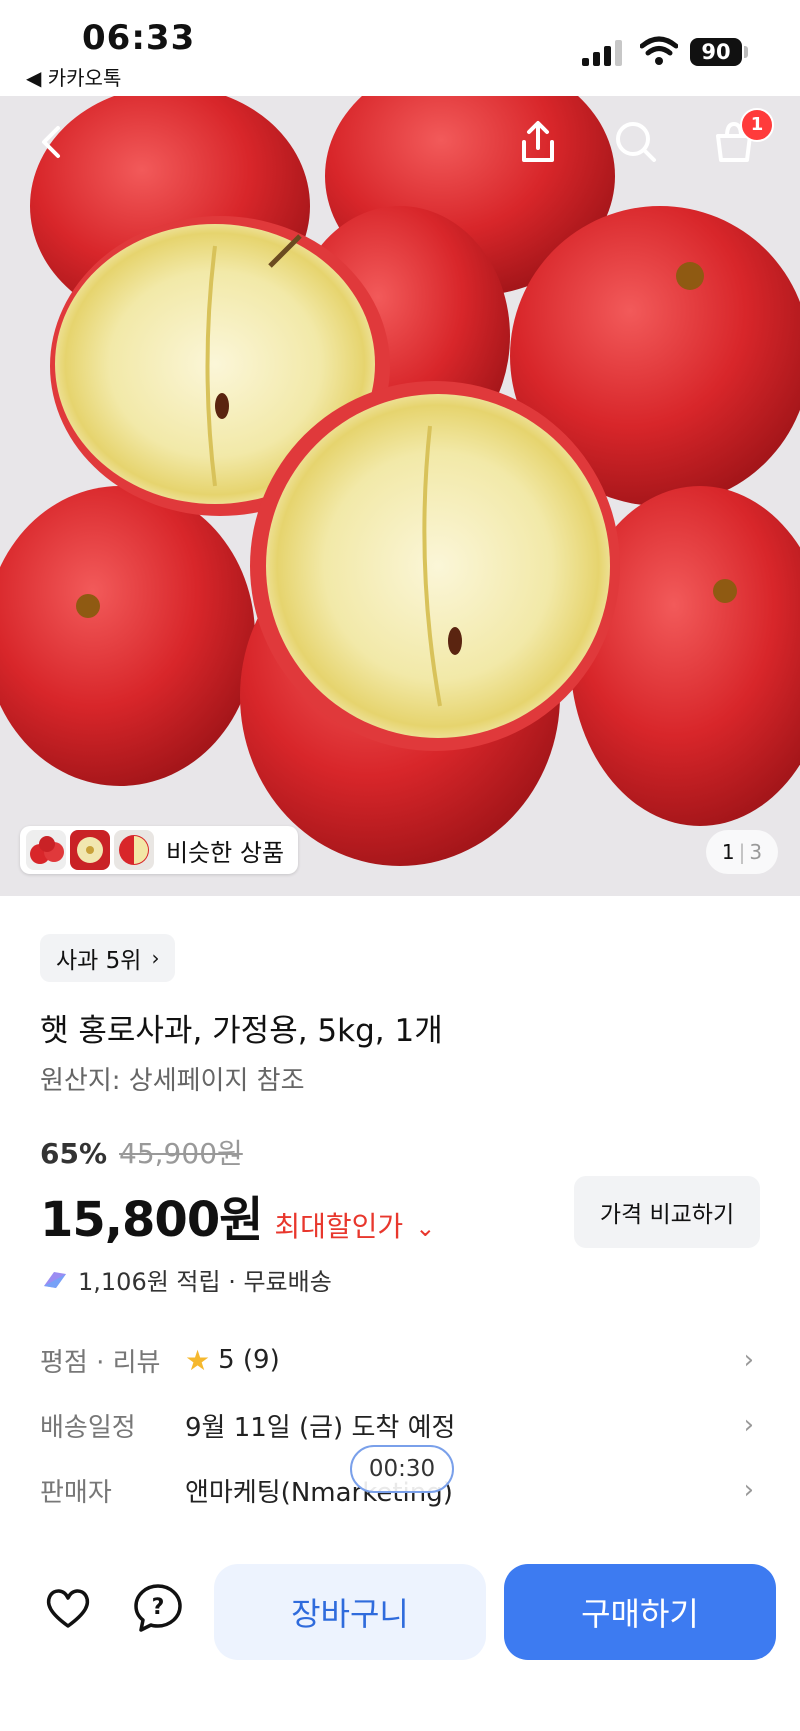 This screenshot has width=800, height=1731. I want to click on status-bar: 06:33 ◀ 카카오톡 90, so click(400, 48).